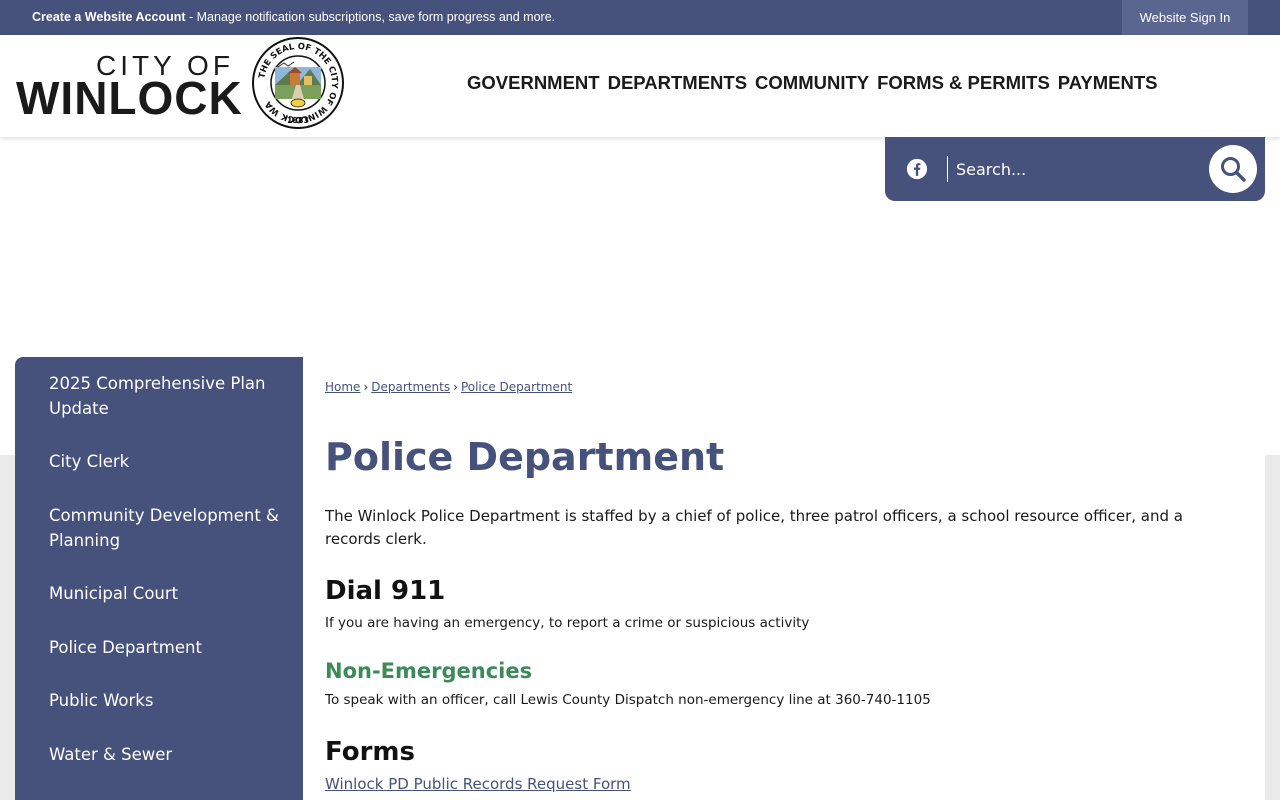 The height and width of the screenshot is (800, 1280). Describe the element at coordinates (385, 591) in the screenshot. I see `dial-911-heading: Dial 911` at that location.